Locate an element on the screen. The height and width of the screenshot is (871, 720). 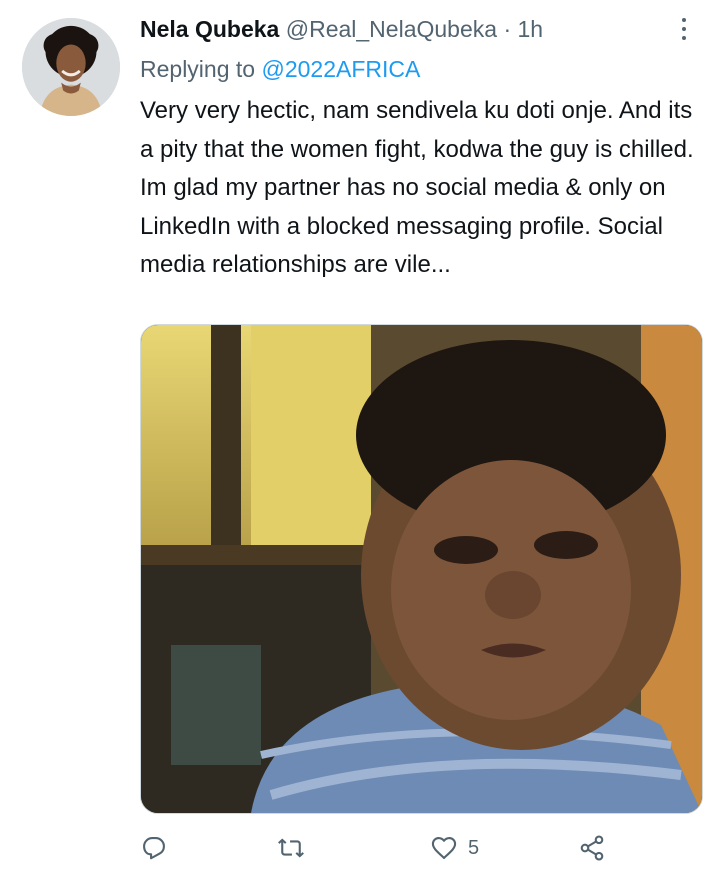
avatar-photo is located at coordinates (71, 67).